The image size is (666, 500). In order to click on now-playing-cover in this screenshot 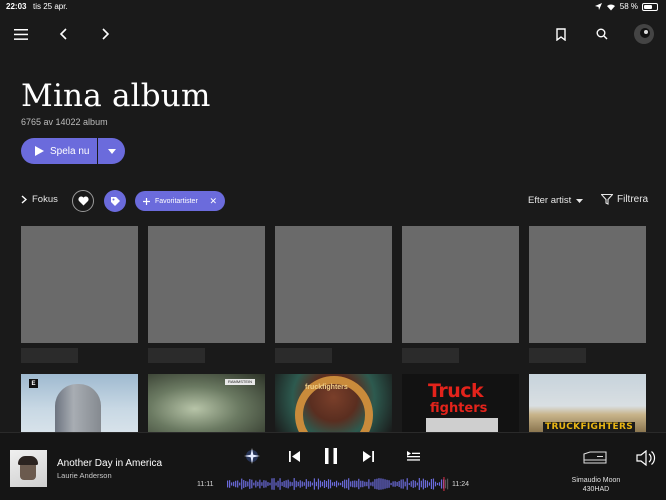, I will do `click(28, 468)`.